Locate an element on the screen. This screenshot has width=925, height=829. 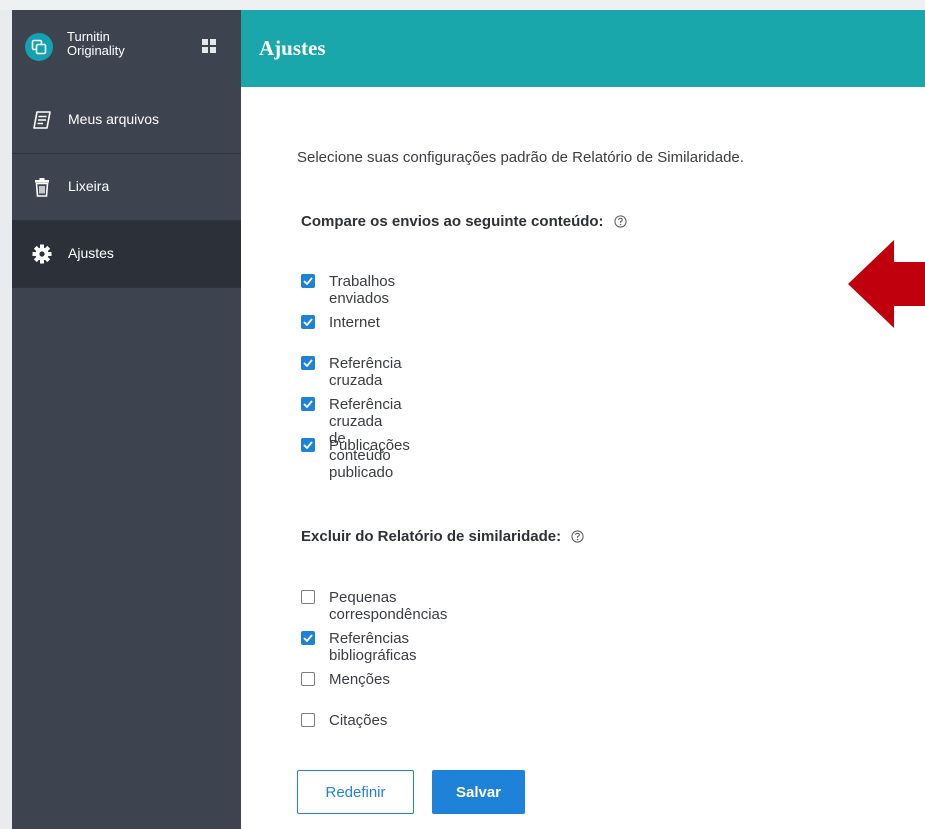
option-label: Publicações is located at coordinates (369, 445).